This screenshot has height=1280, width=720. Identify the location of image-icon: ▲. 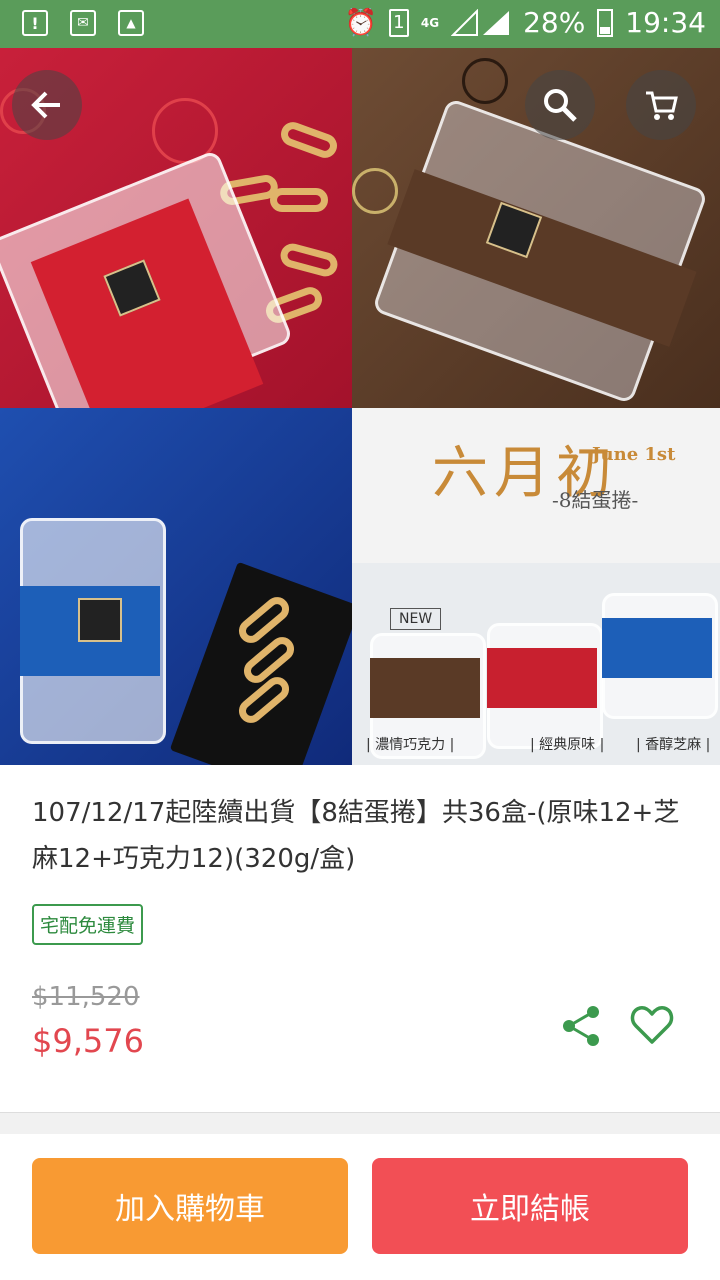
(131, 23).